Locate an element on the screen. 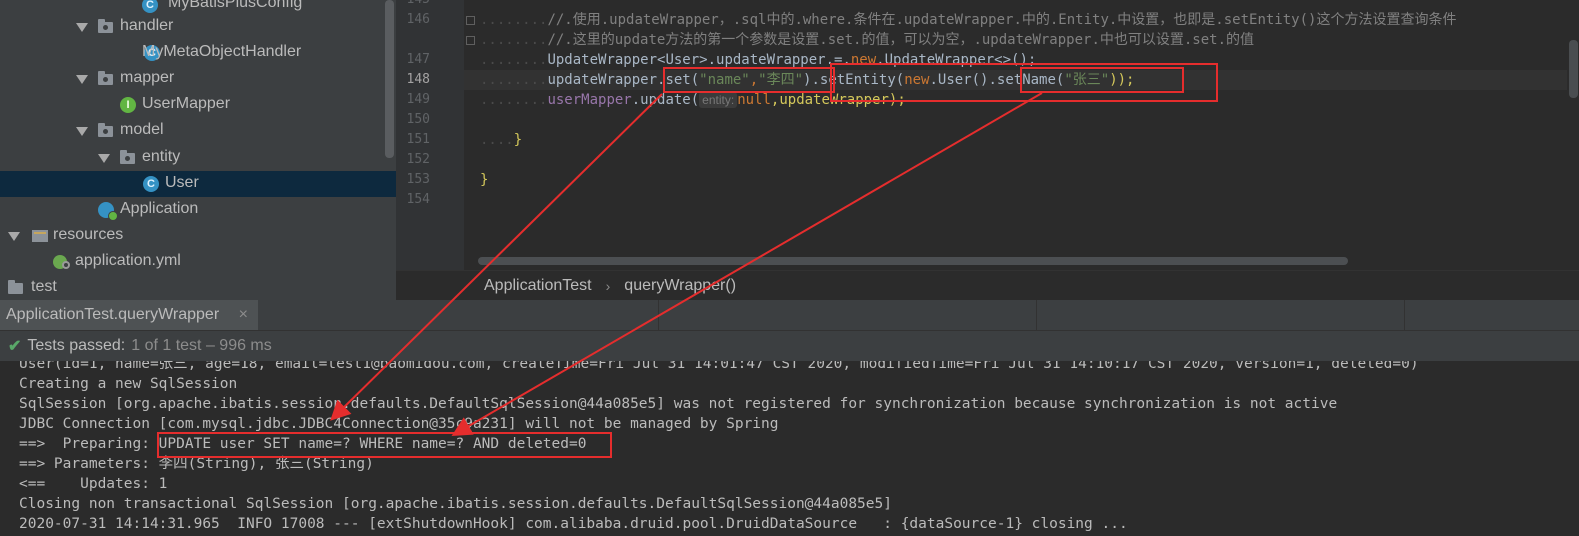 This screenshot has width=1579, height=536. line-number: 149 is located at coordinates (418, 99).